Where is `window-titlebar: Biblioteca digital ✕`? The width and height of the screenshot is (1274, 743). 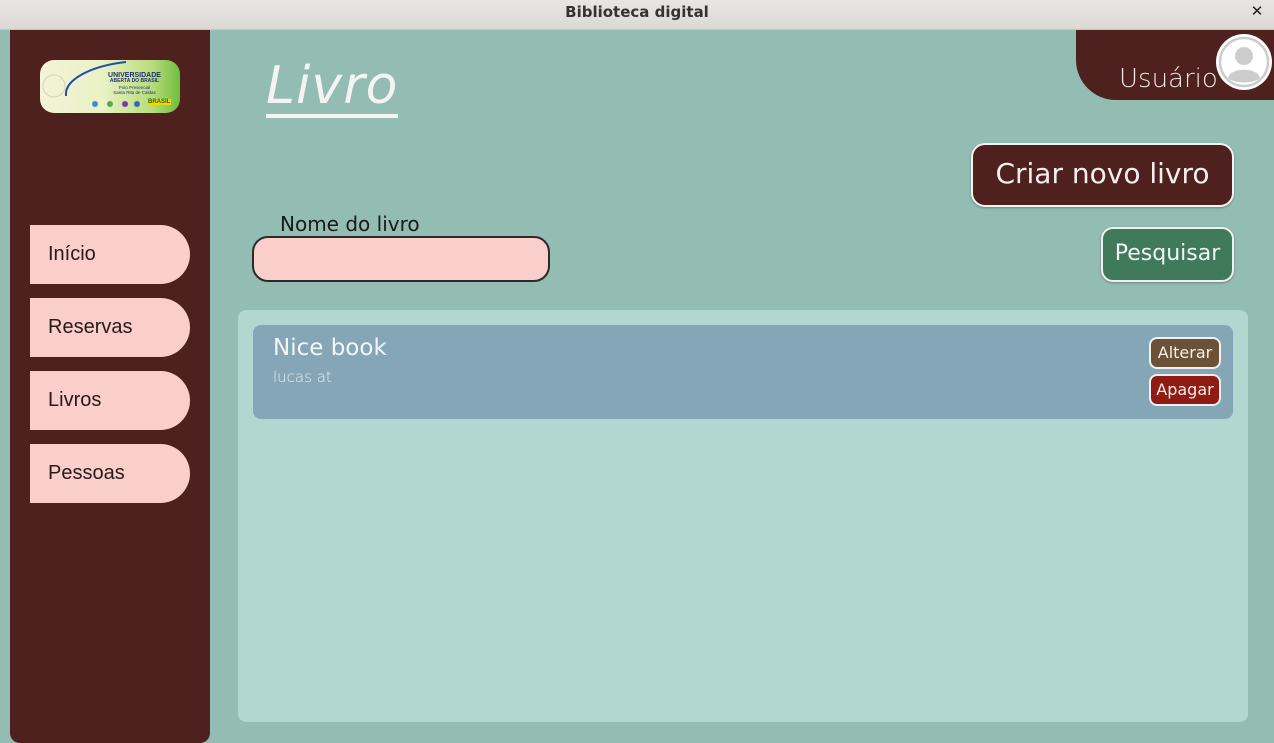
window-titlebar: Biblioteca digital ✕ is located at coordinates (637, 15).